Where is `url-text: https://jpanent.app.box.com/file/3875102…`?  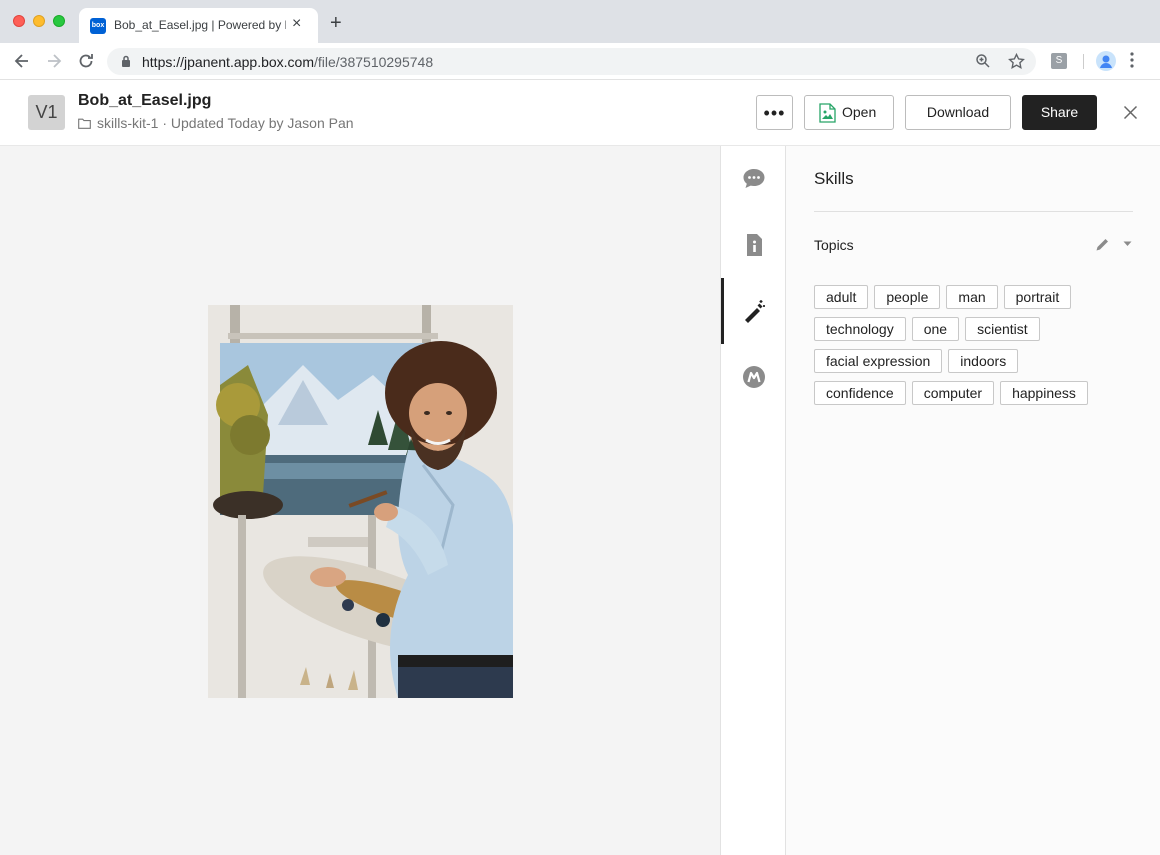 url-text: https://jpanent.app.box.com/file/3875102… is located at coordinates (288, 62).